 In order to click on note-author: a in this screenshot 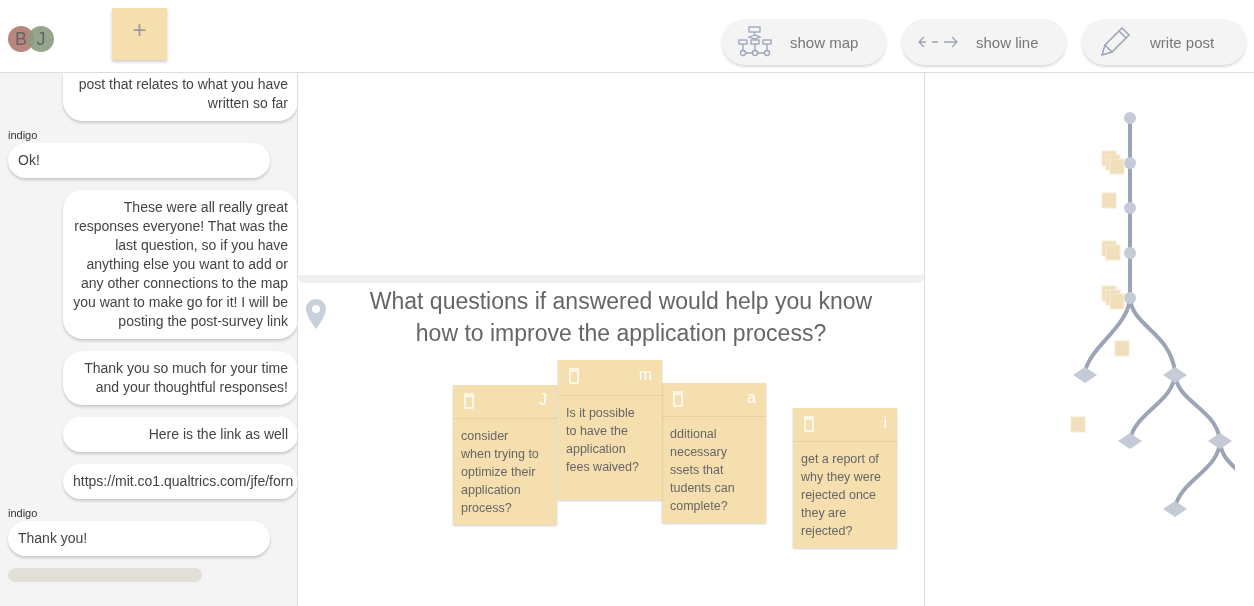, I will do `click(751, 398)`.